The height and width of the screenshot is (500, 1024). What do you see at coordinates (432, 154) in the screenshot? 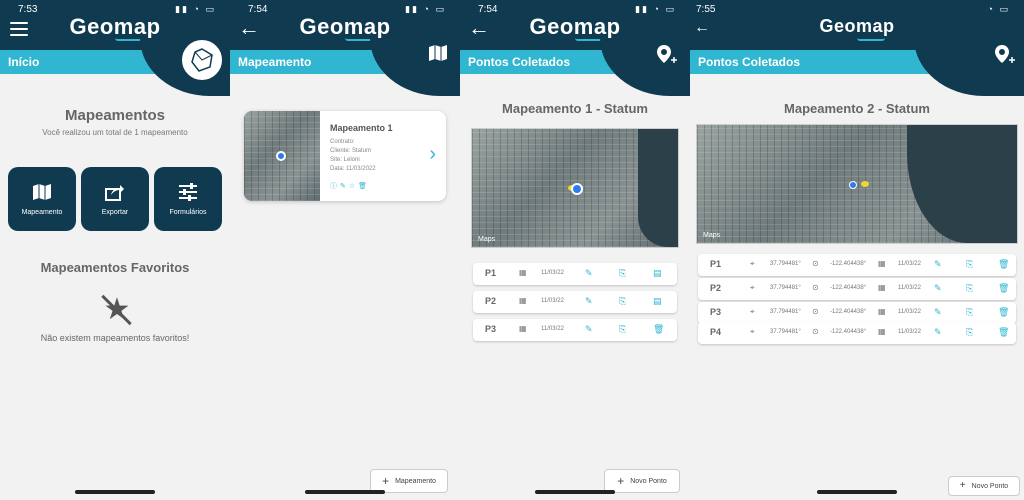
I see `chevron-right-icon: ›` at bounding box center [432, 154].